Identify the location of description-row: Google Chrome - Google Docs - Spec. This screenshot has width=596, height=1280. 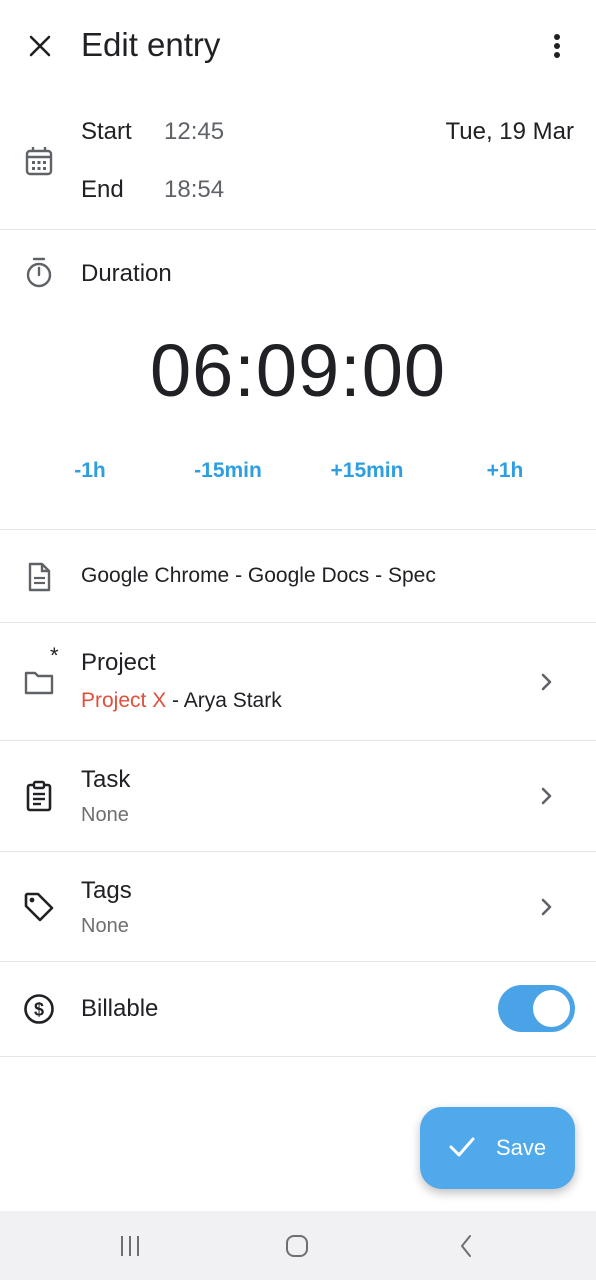
(298, 576).